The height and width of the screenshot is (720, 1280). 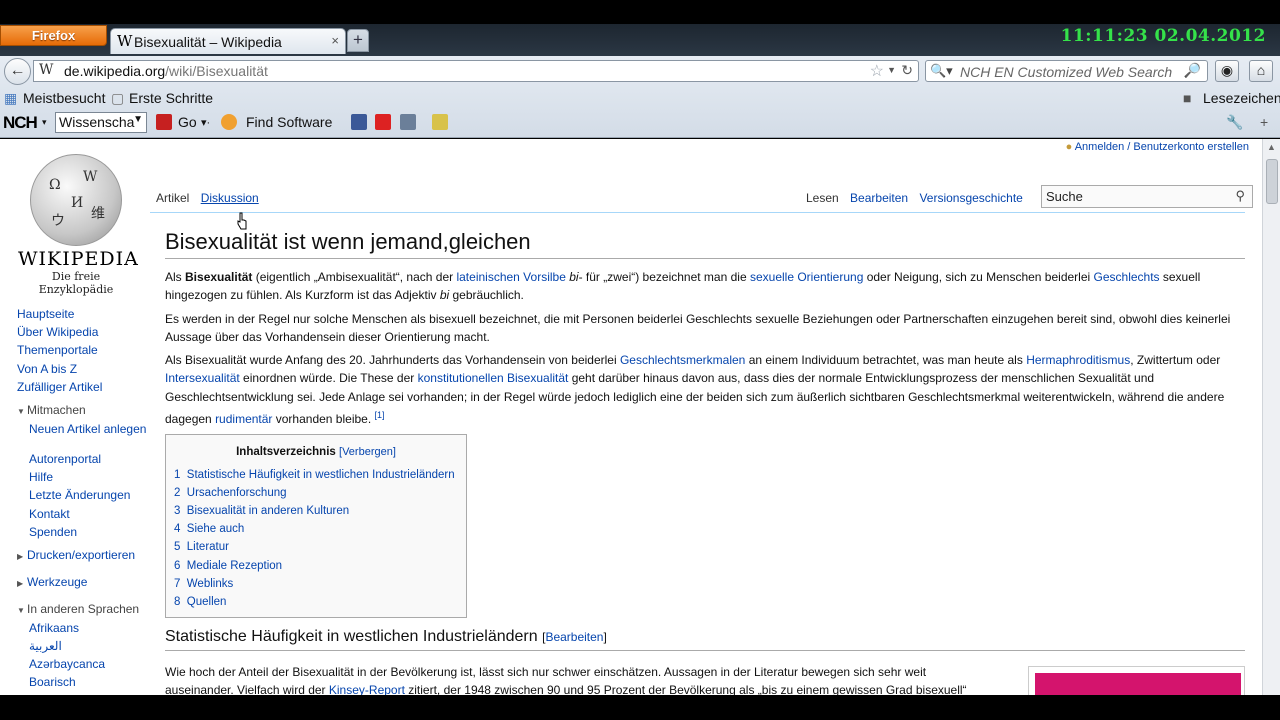 What do you see at coordinates (82, 435) in the screenshot?
I see `nav-neuen-artikel: Neuen Artikel anlegen` at bounding box center [82, 435].